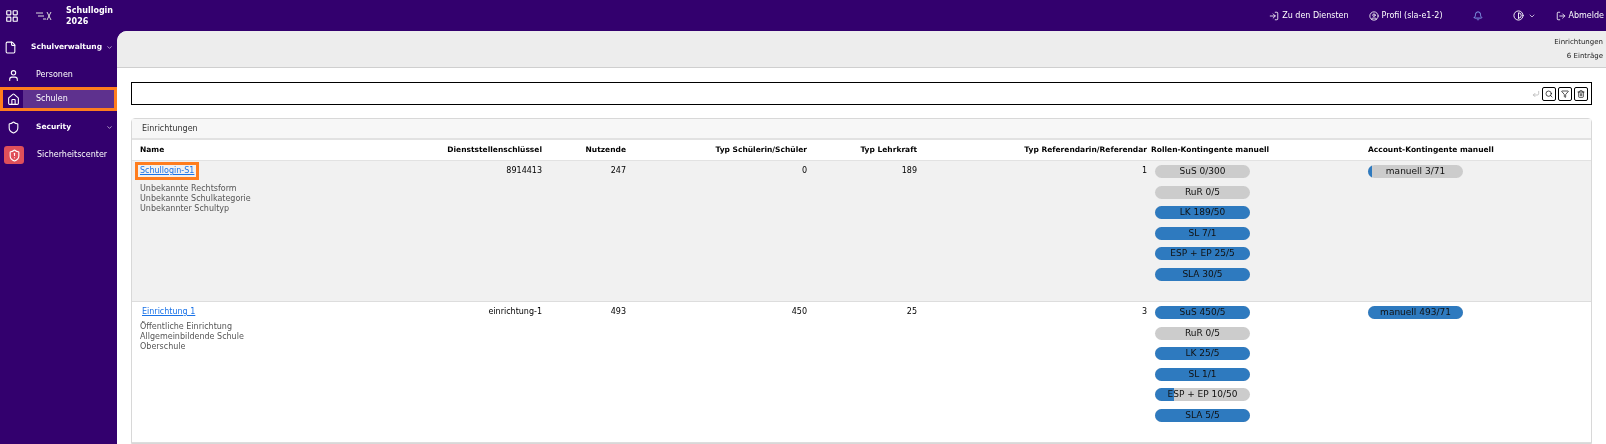 The height and width of the screenshot is (444, 1606). Describe the element at coordinates (1202, 171) in the screenshot. I see `quota-bar: SuS 0/300` at that location.